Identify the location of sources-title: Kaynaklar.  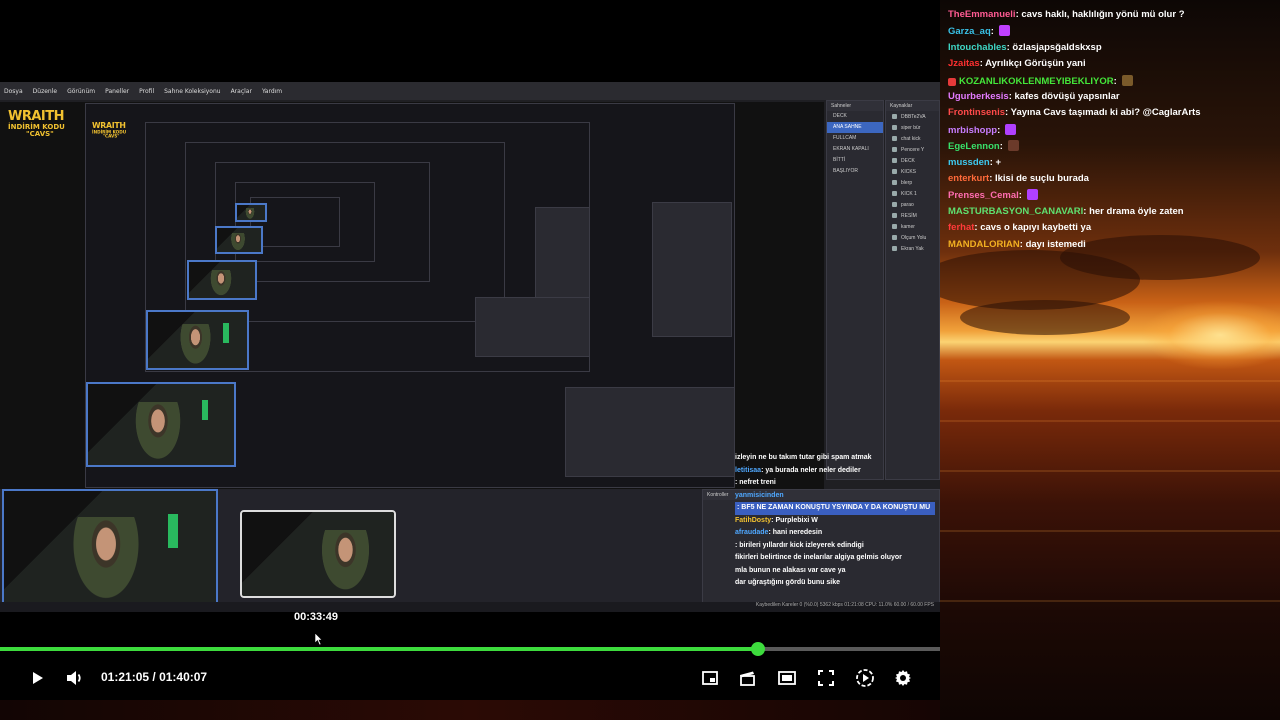
(912, 106).